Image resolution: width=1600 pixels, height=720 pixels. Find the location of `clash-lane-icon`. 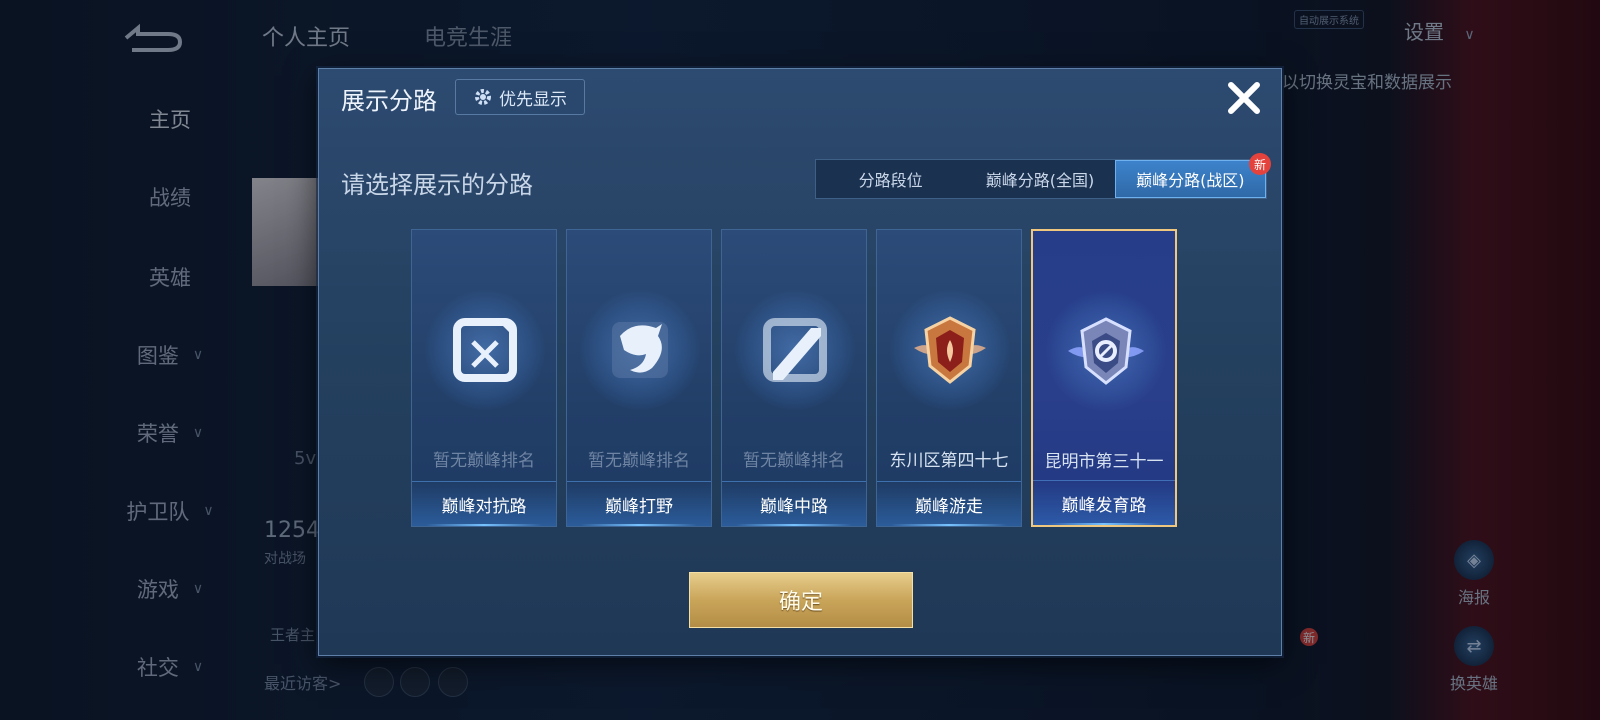

clash-lane-icon is located at coordinates (485, 350).